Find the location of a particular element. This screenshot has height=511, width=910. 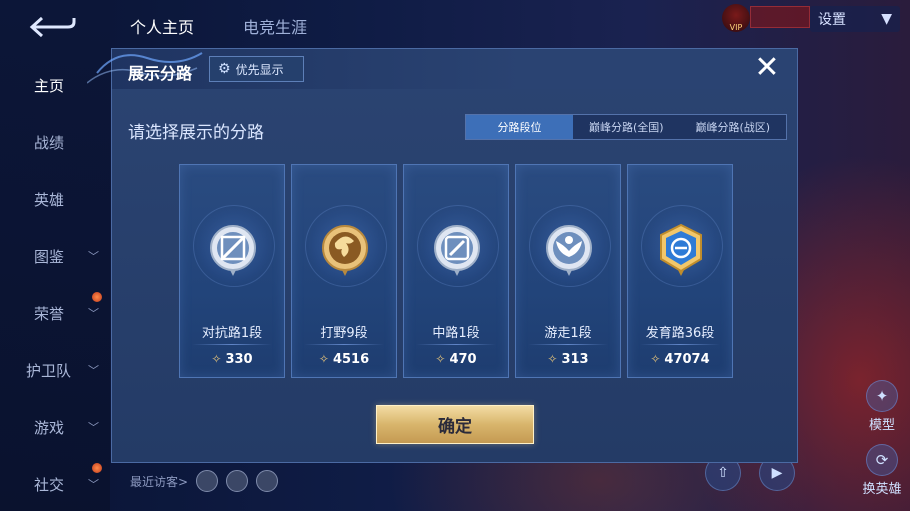

sidebar-item-label: 社交 is located at coordinates (49, 484).